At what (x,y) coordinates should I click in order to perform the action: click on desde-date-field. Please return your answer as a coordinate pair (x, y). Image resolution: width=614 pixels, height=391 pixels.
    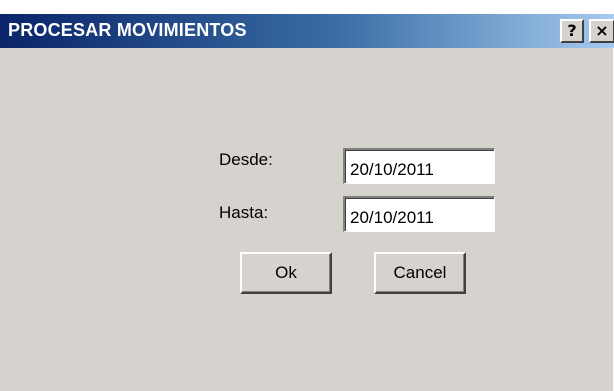
    Looking at the image, I should click on (419, 166).